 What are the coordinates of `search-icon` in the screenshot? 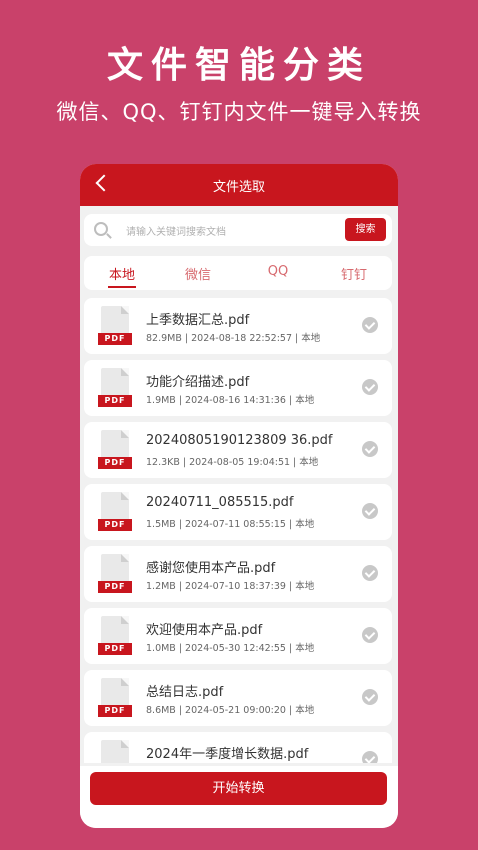 It's located at (101, 229).